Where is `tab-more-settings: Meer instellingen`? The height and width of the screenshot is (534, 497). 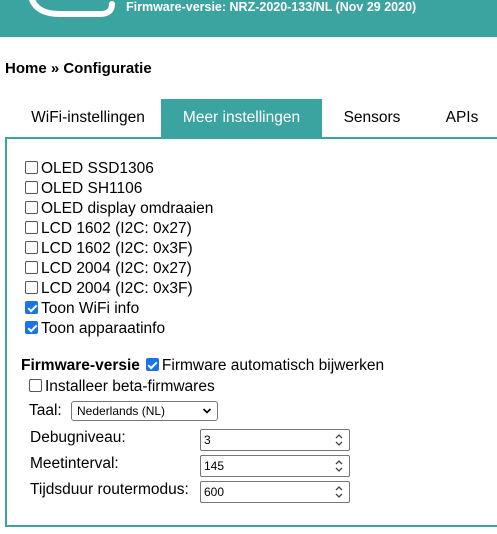 tab-more-settings: Meer instellingen is located at coordinates (241, 118).